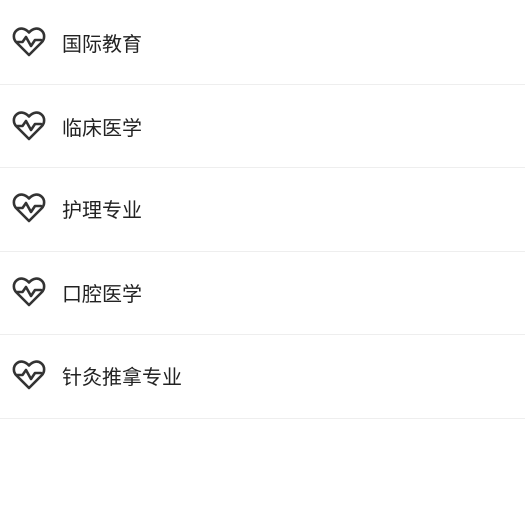  Describe the element at coordinates (102, 44) in the screenshot. I see `list-item-label: 国际教育` at that location.